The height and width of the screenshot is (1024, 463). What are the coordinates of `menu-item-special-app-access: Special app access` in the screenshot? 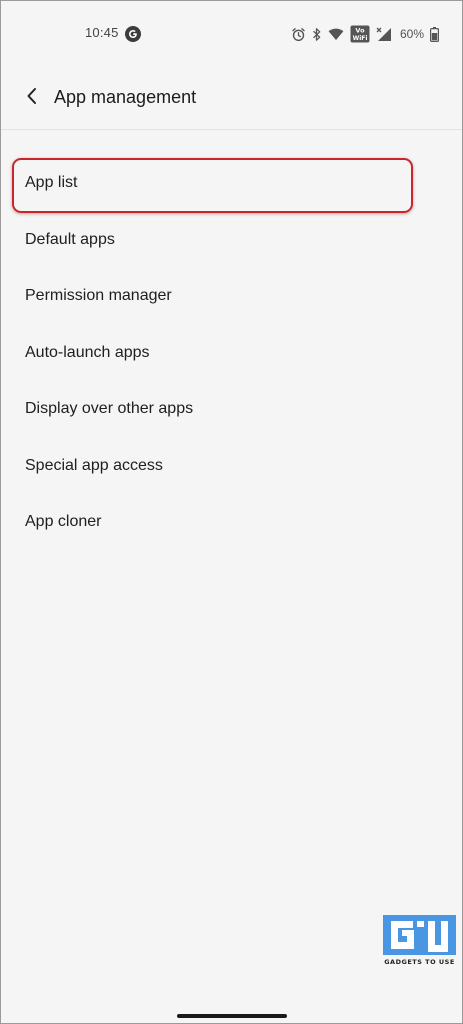 It's located at (231, 466).